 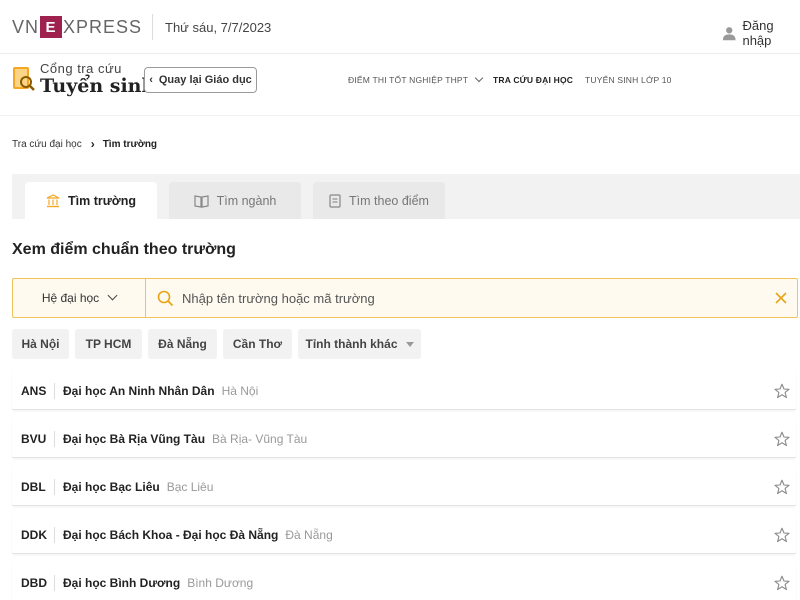 What do you see at coordinates (34, 534) in the screenshot?
I see `school-code: DDK` at bounding box center [34, 534].